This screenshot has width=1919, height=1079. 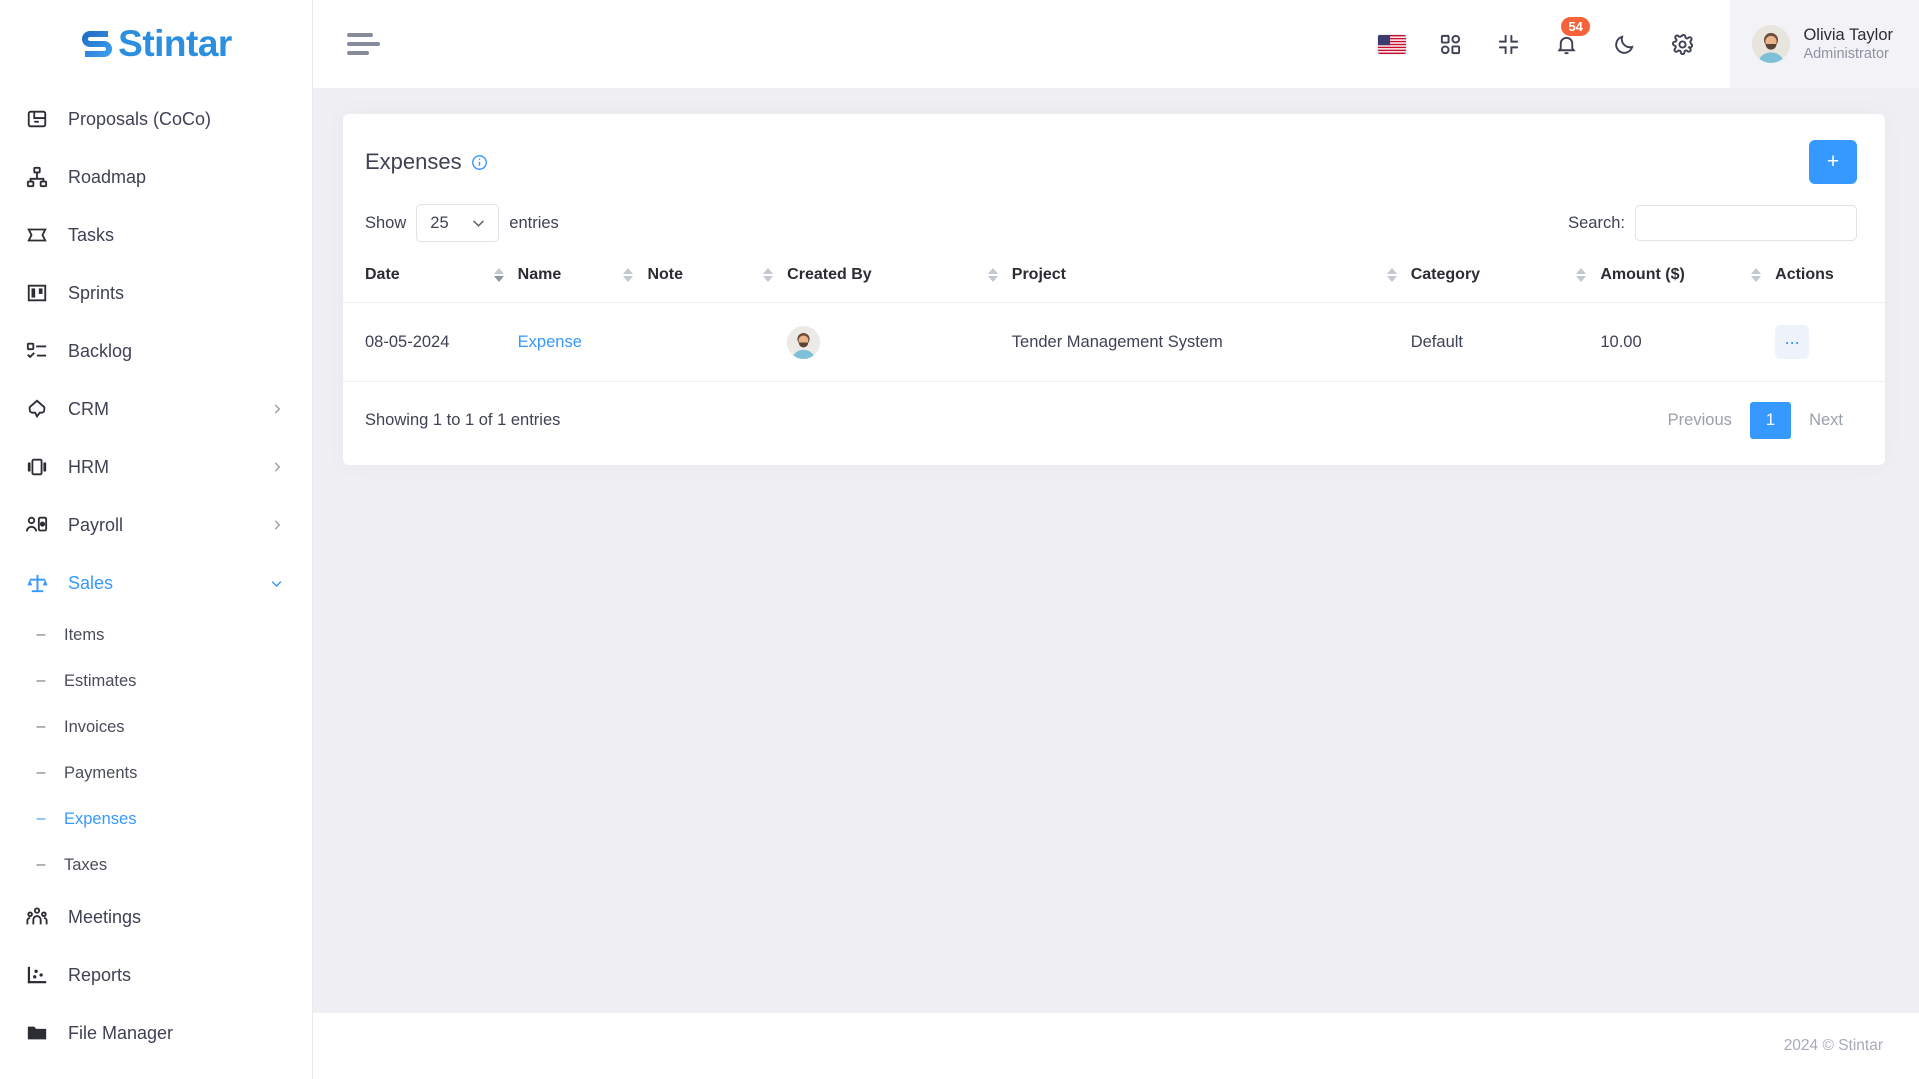 What do you see at coordinates (156, 975) in the screenshot?
I see `sidebar-item-reports: Reports` at bounding box center [156, 975].